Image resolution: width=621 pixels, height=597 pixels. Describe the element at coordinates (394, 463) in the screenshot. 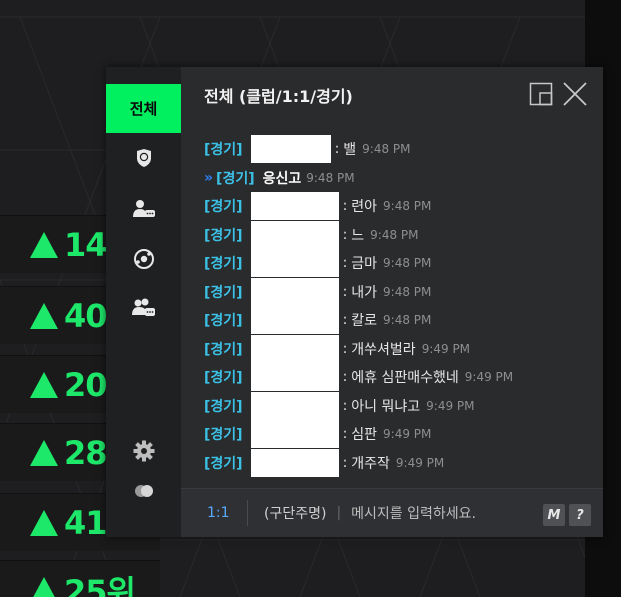

I see `chat-message: [경기] : 개주작 9:49 PM` at that location.